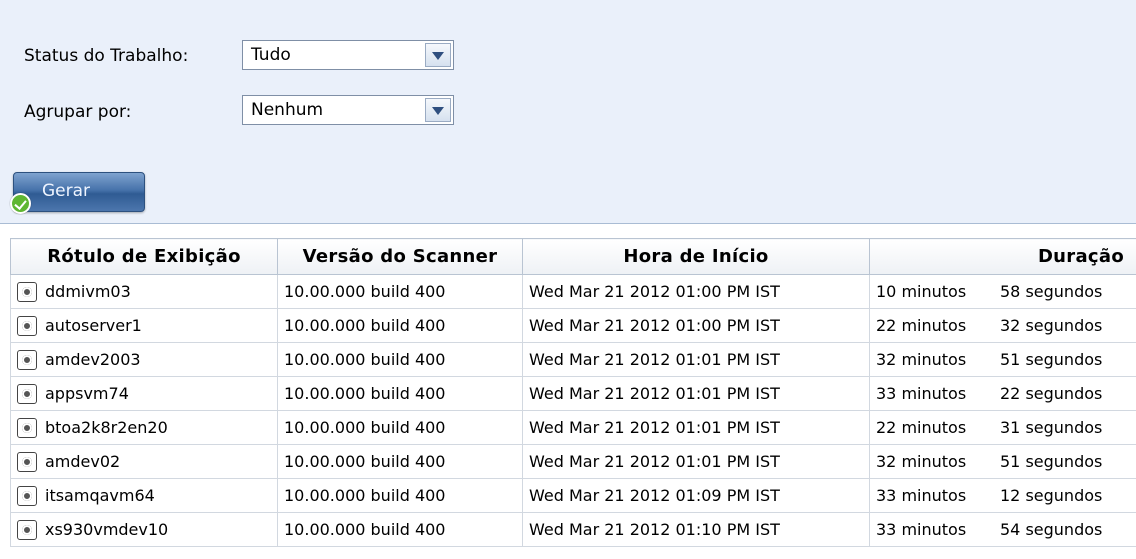 The width and height of the screenshot is (1136, 559). Describe the element at coordinates (1051, 529) in the screenshot. I see `duration-seconds: 54 segundos` at that location.